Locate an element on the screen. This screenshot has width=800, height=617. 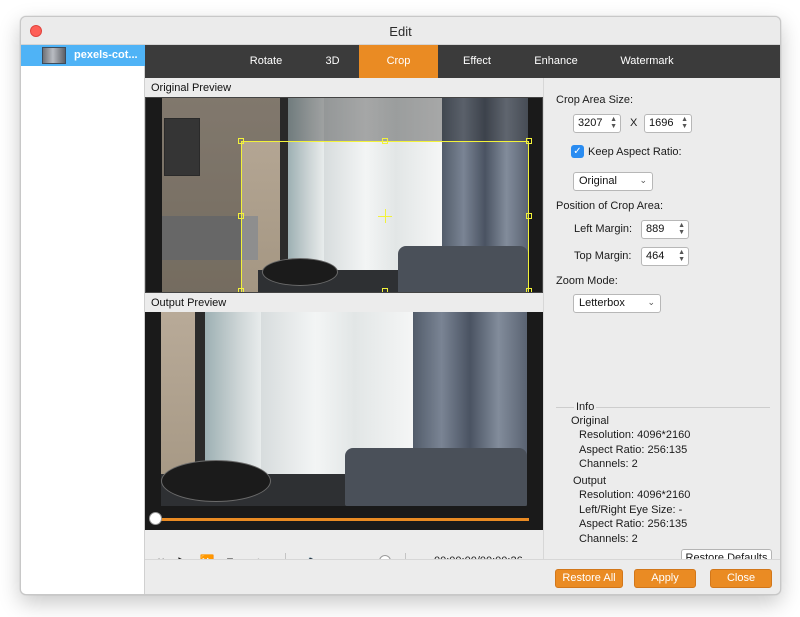
original-preview-label: Original Preview is located at coordinates (191, 88).